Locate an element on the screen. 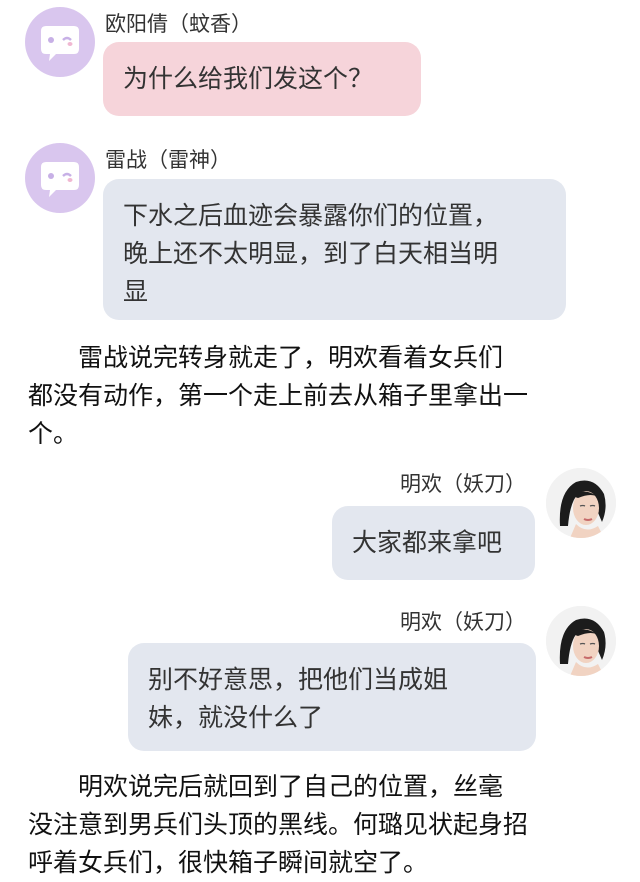 Image resolution: width=640 pixels, height=882 pixels. message-text-line: 别不好意思，把他们当成姐 is located at coordinates (298, 679).